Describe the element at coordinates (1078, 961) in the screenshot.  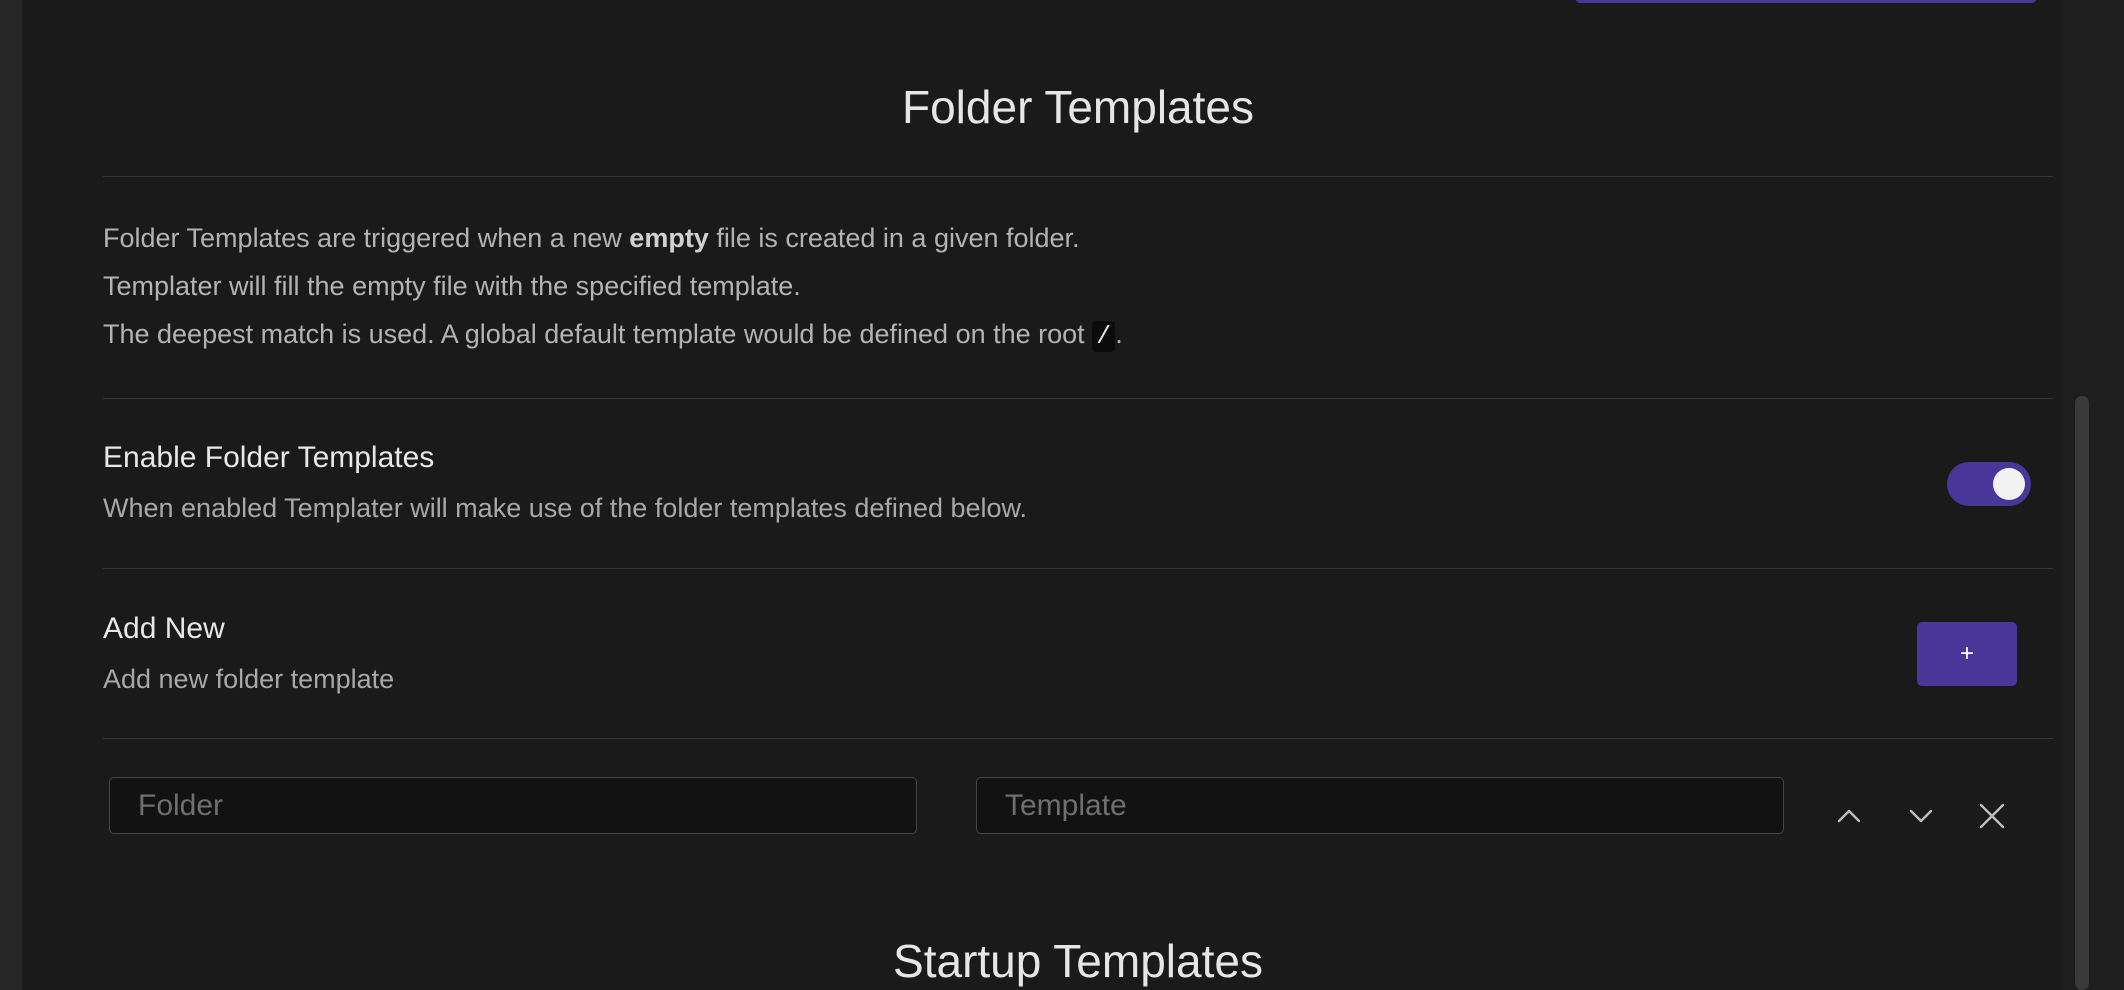
I see `section-title-startup-templates: Startup Templates` at that location.